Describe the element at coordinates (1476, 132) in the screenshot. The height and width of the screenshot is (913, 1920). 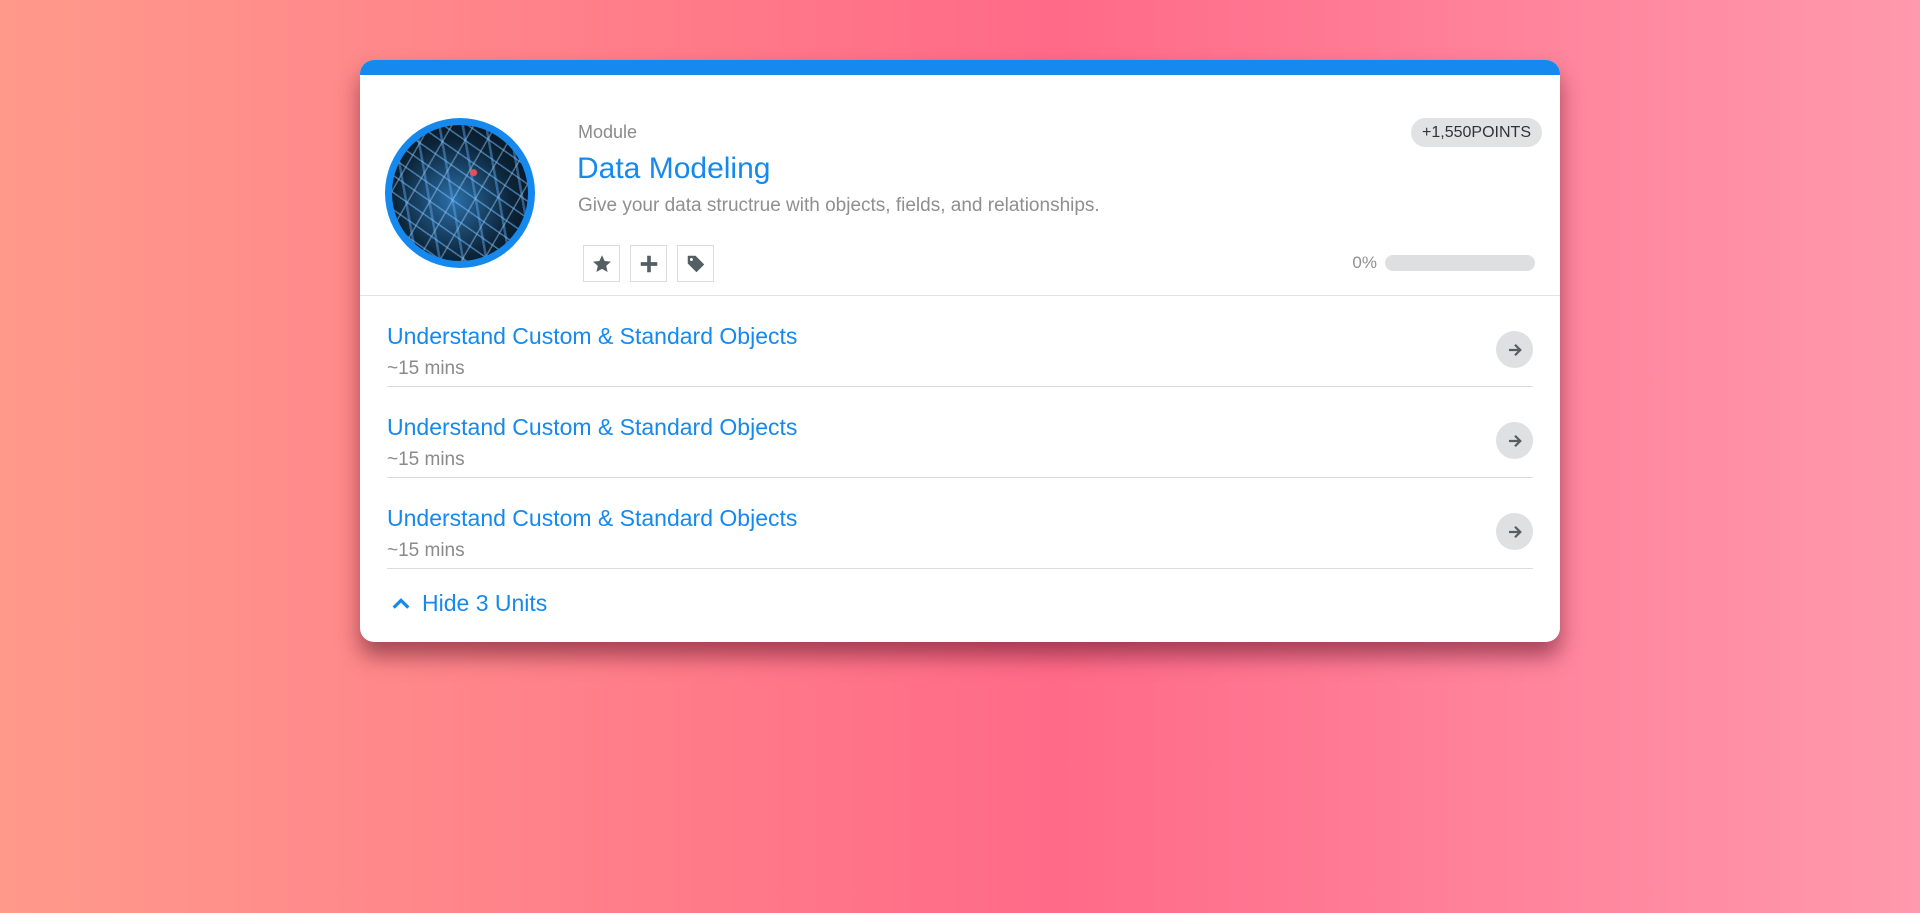
I see `points-badge: +1,550POINTS` at that location.